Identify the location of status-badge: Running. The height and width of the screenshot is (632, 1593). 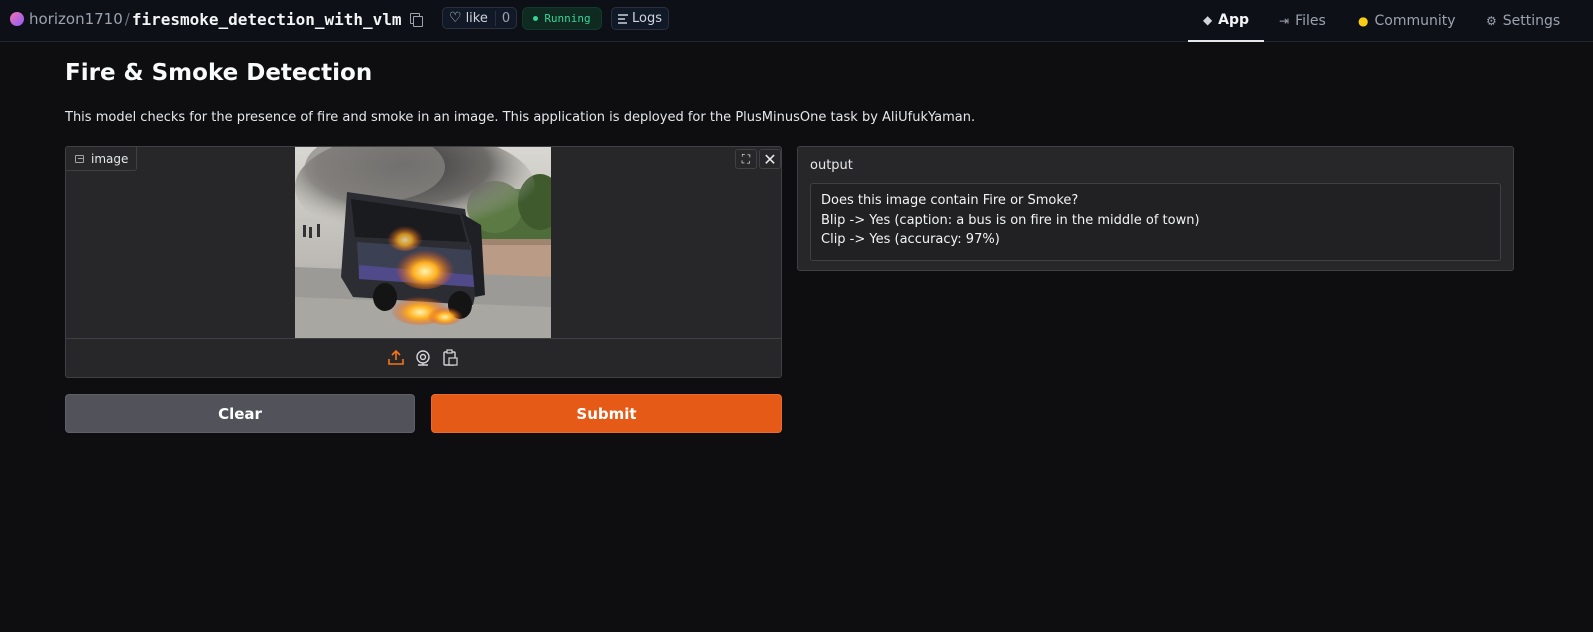
(562, 18).